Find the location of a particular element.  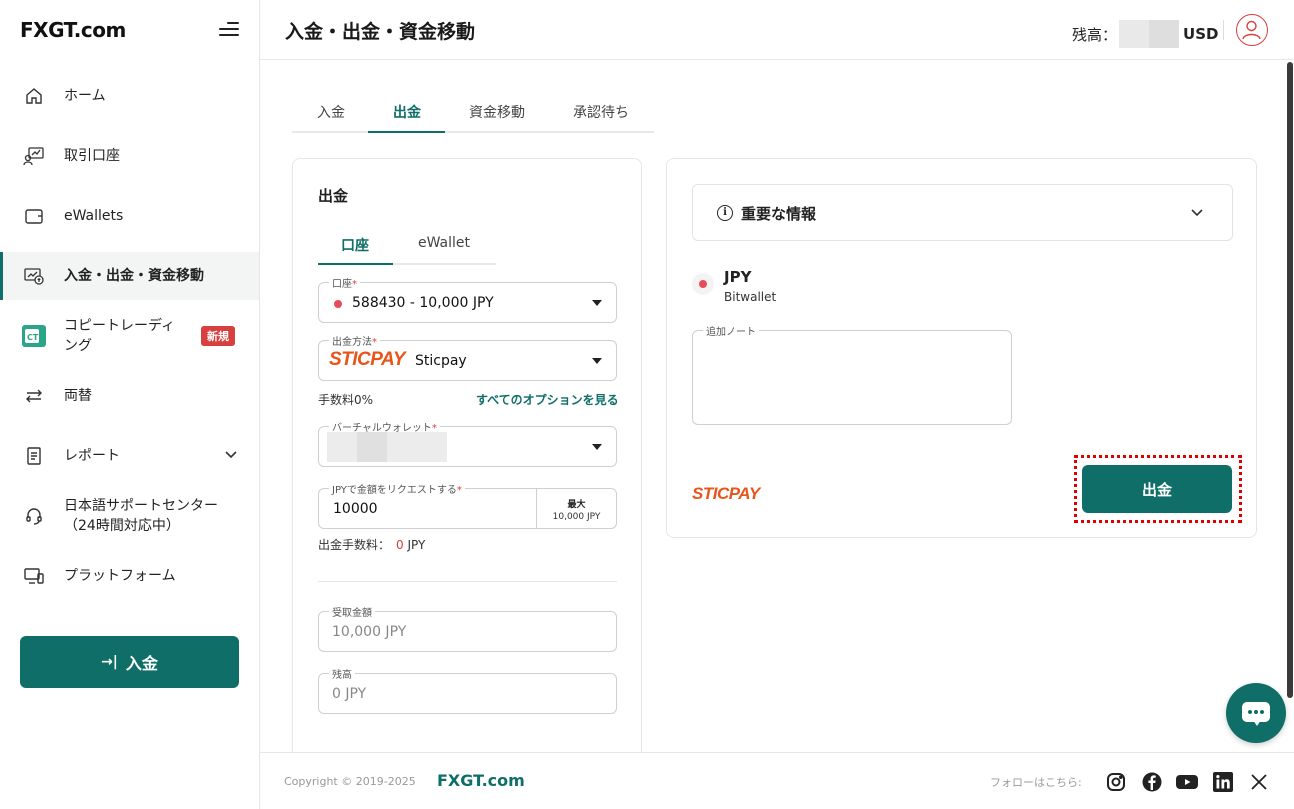

withdraw-subtabs: 口座 eWallet is located at coordinates (407, 245).